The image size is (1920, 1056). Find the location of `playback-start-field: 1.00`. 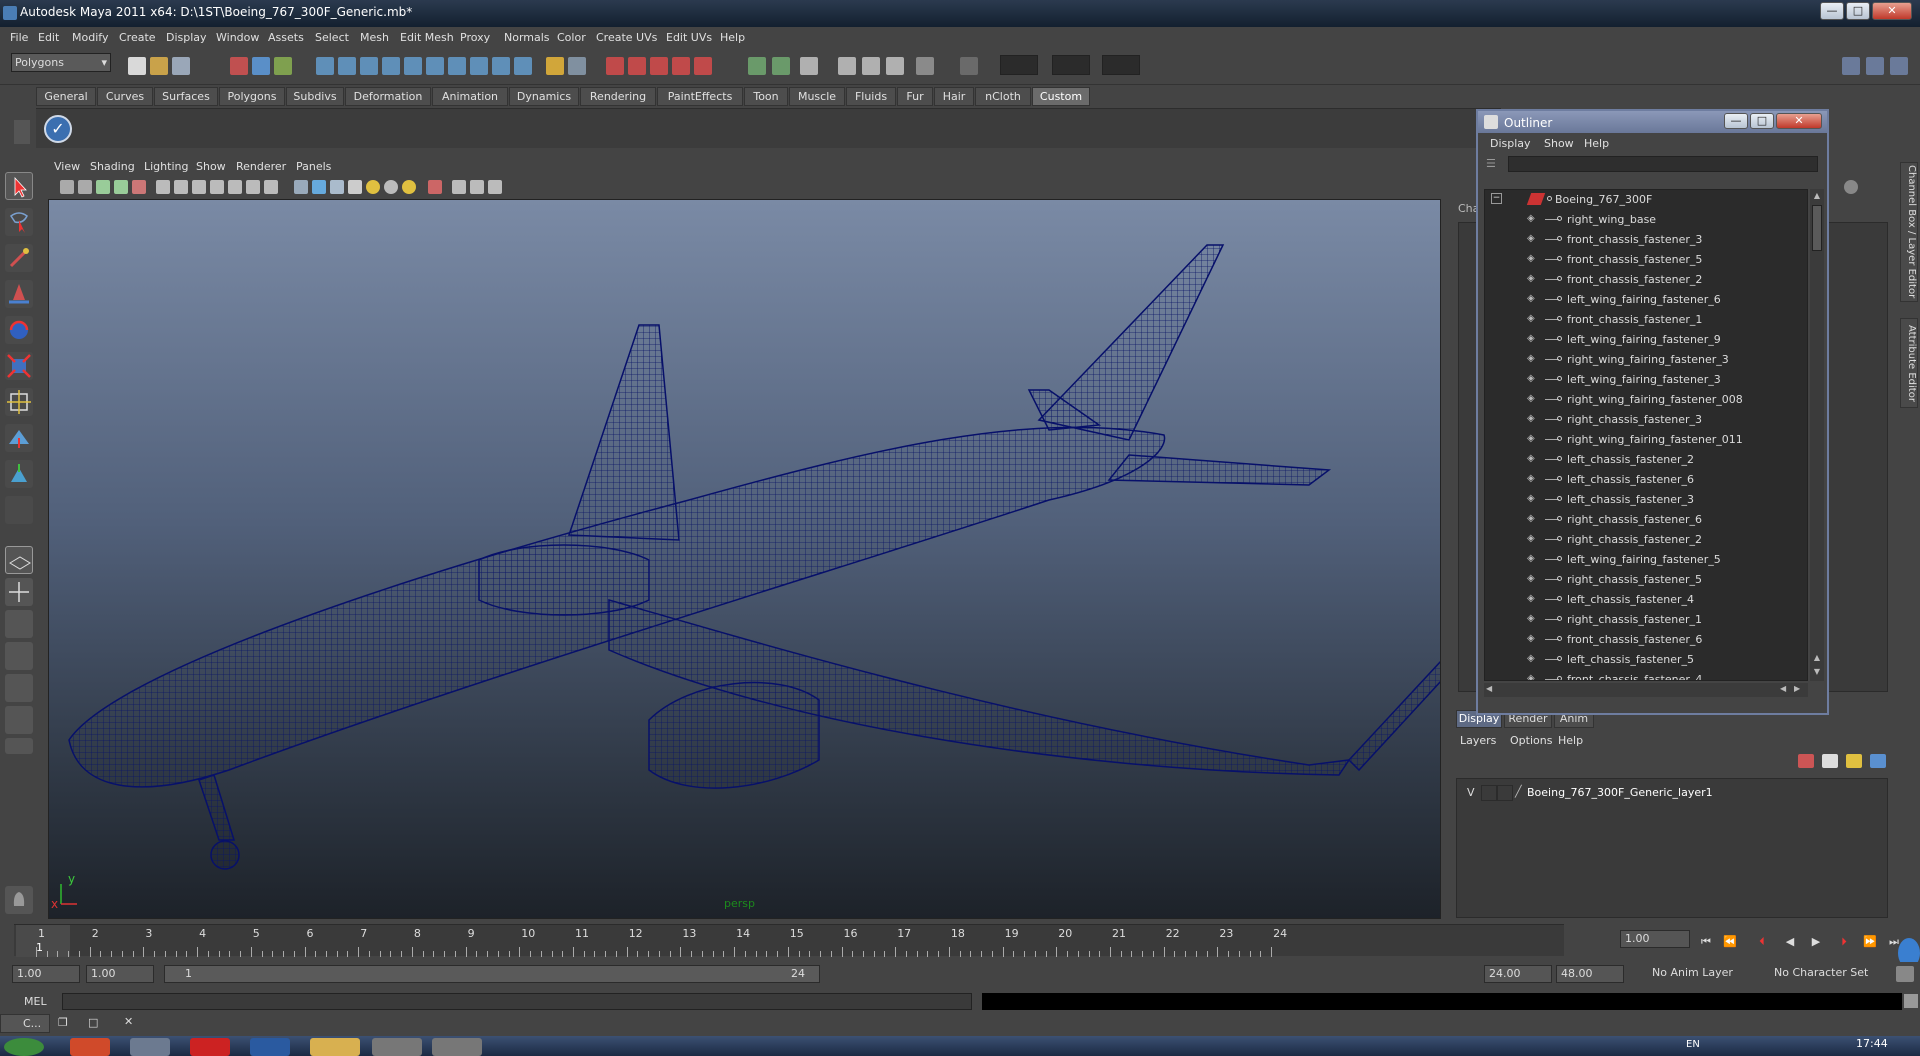

playback-start-field: 1.00 is located at coordinates (120, 974).